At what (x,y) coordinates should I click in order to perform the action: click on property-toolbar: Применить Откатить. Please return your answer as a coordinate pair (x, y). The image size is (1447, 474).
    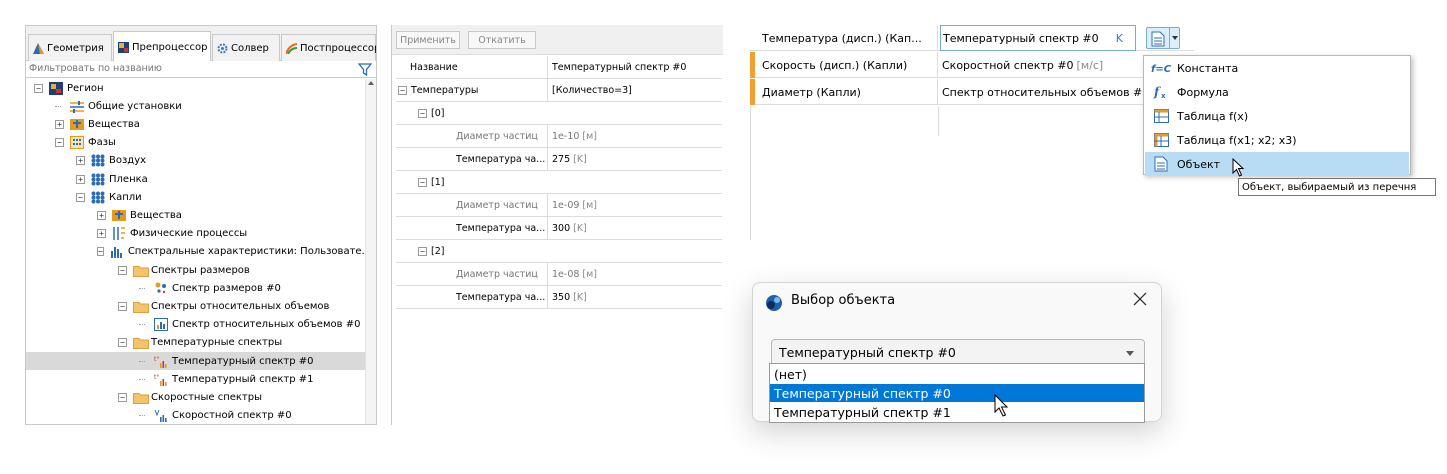
    Looking at the image, I should click on (557, 40).